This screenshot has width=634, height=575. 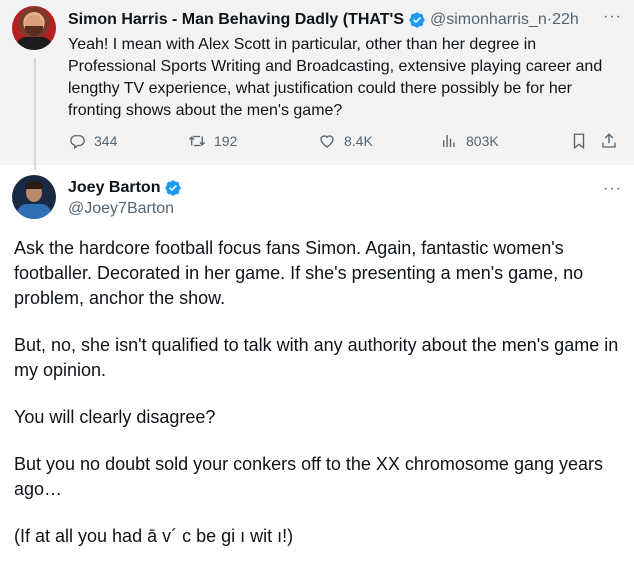 What do you see at coordinates (92, 141) in the screenshot?
I see `reply-button: 344` at bounding box center [92, 141].